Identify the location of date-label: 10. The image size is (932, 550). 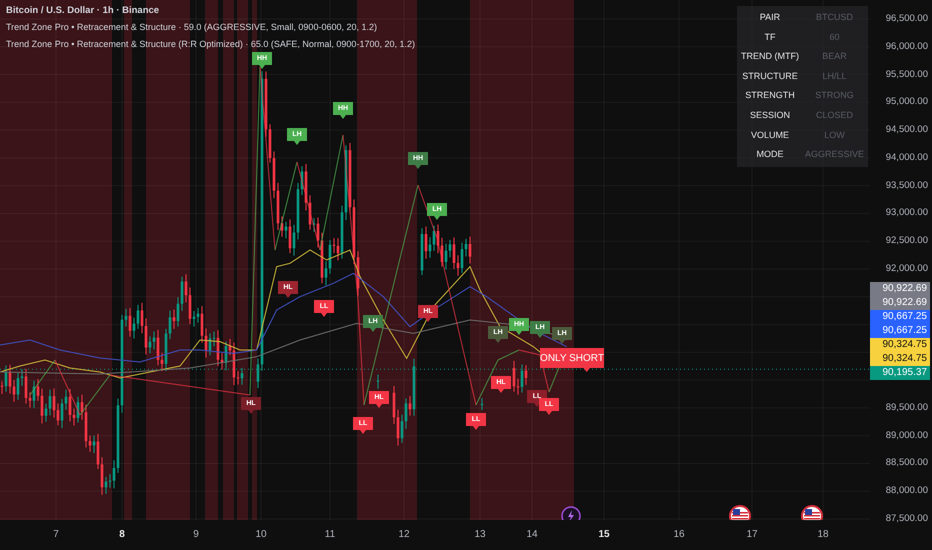
(261, 534).